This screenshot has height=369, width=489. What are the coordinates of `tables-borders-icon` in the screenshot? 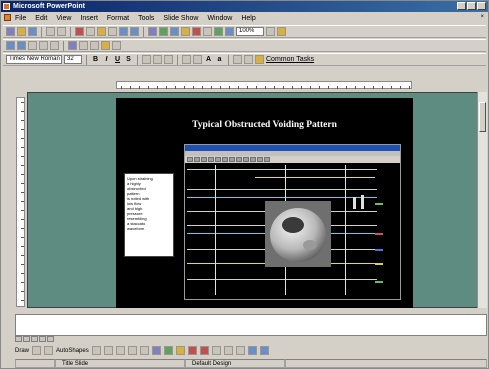 It's located at (163, 31).